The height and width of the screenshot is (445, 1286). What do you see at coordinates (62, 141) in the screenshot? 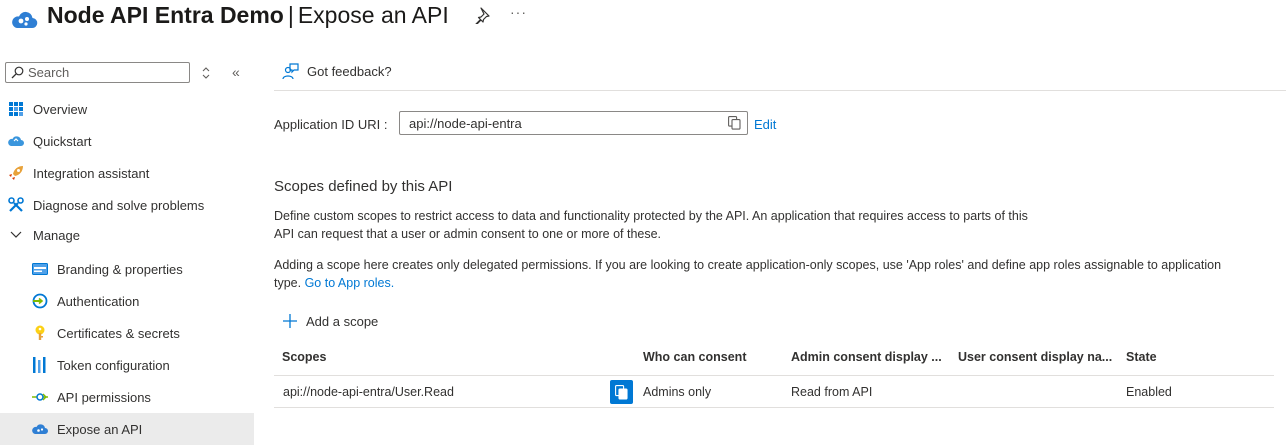
I see `sidebar-item-label: Quickstart` at bounding box center [62, 141].